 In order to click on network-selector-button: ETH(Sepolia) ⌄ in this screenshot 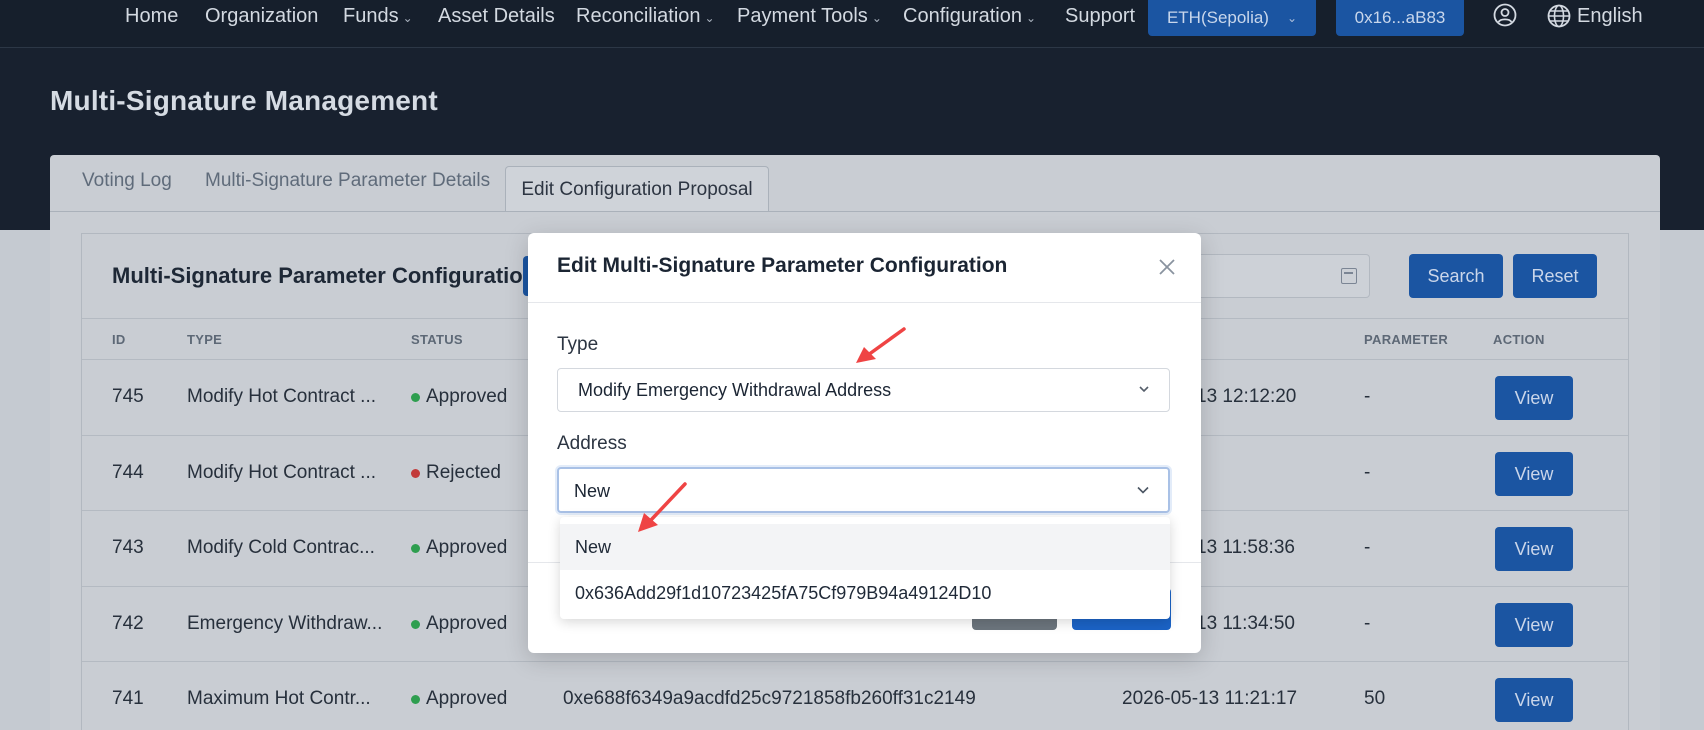, I will do `click(1232, 18)`.